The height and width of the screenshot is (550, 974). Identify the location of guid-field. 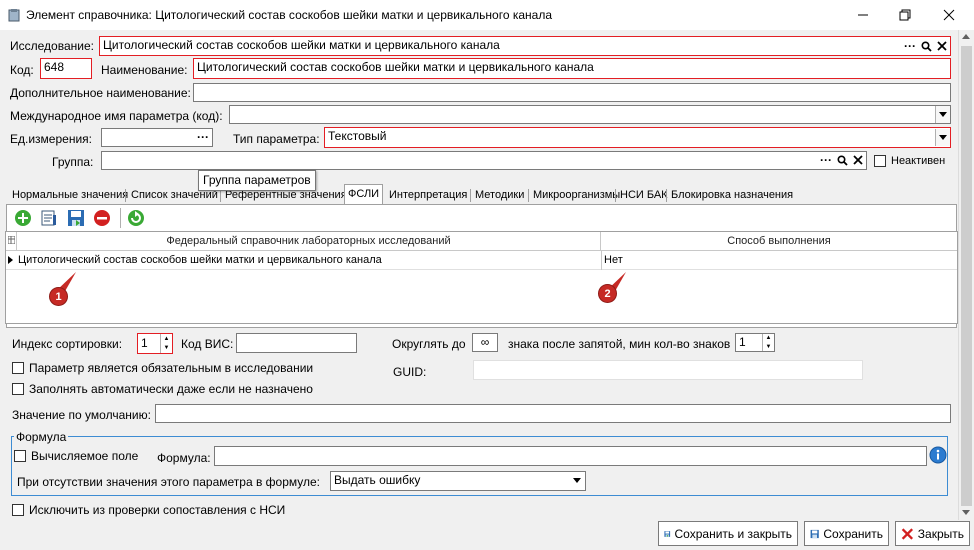
(668, 370).